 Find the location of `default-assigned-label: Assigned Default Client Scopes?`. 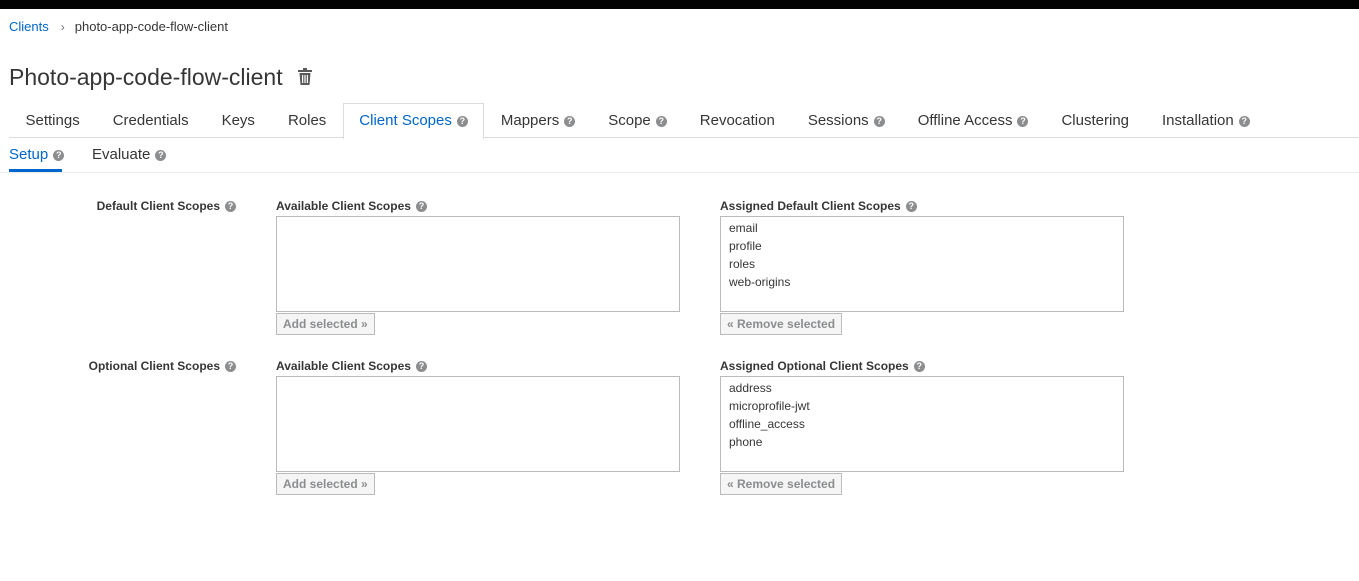

default-assigned-label: Assigned Default Client Scopes? is located at coordinates (818, 206).